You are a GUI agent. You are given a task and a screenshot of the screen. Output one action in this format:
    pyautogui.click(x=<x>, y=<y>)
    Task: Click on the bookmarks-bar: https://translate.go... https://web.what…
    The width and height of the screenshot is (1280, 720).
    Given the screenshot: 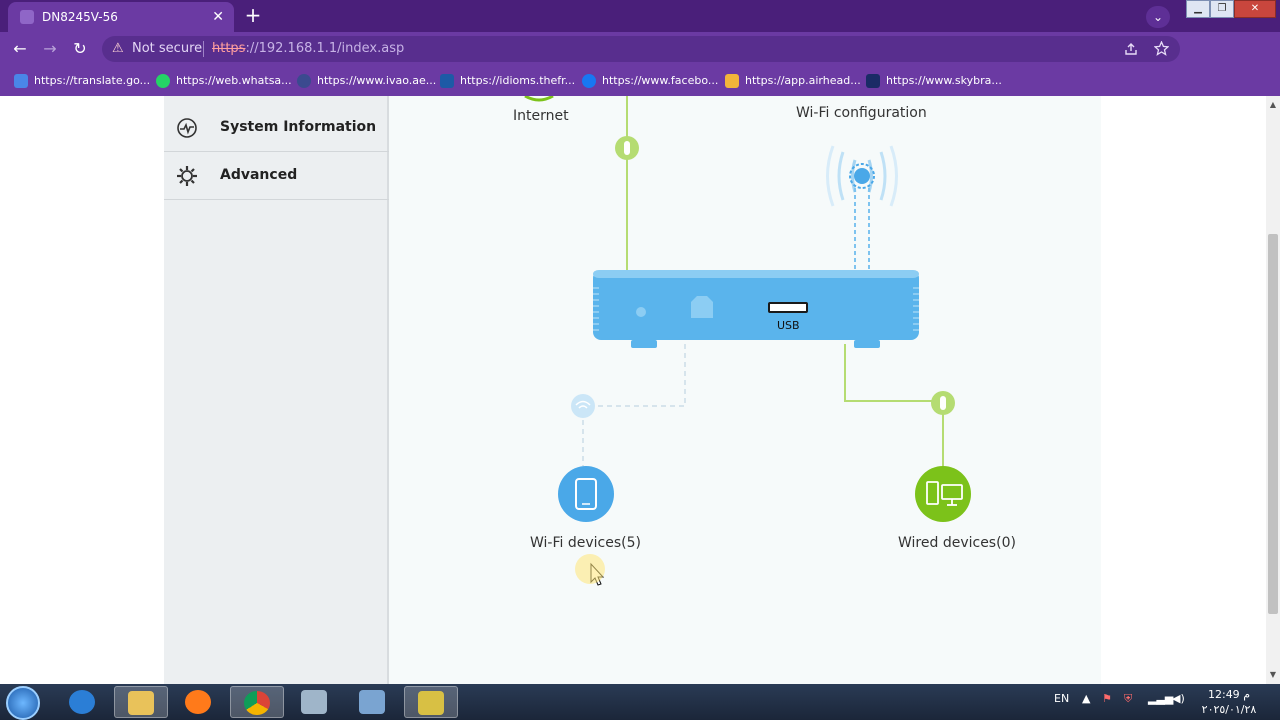 What is the action you would take?
    pyautogui.click(x=640, y=81)
    